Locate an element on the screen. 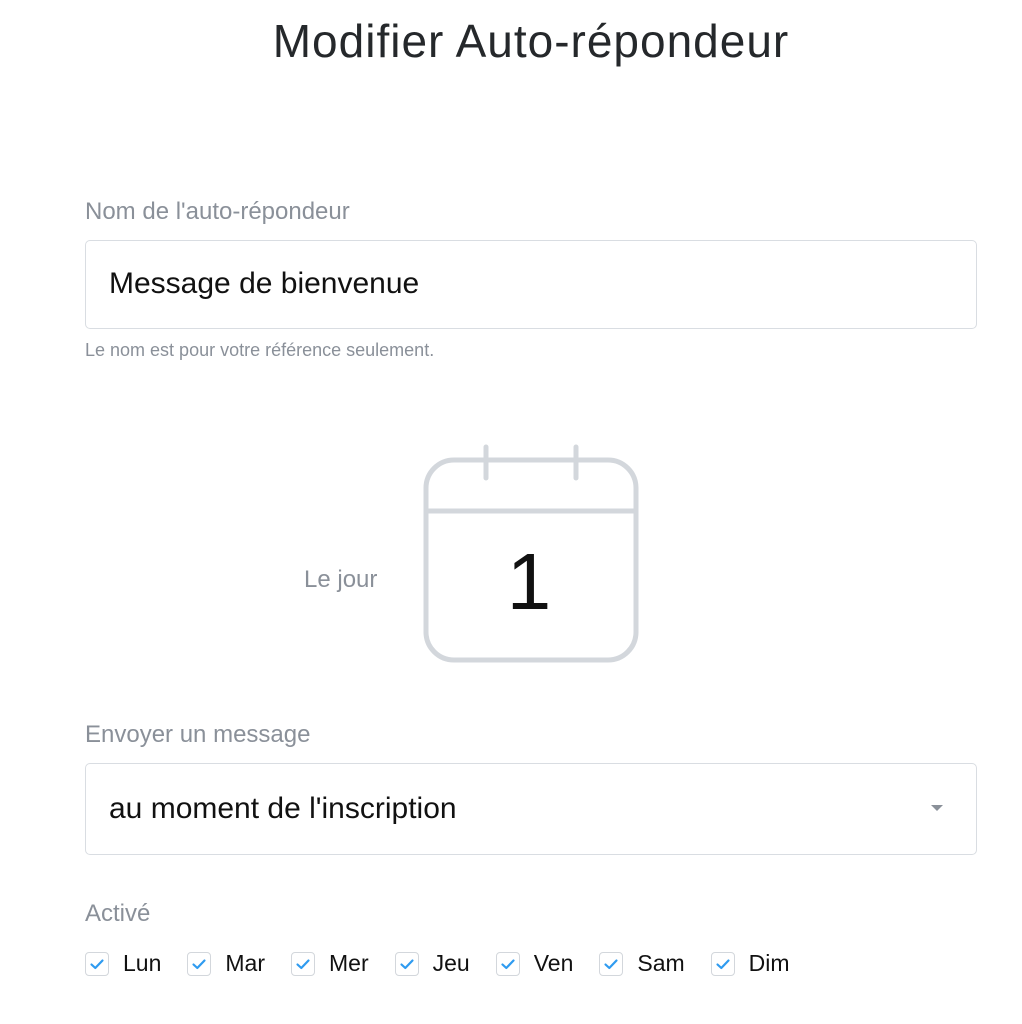  active-label: Activé is located at coordinates (118, 913).